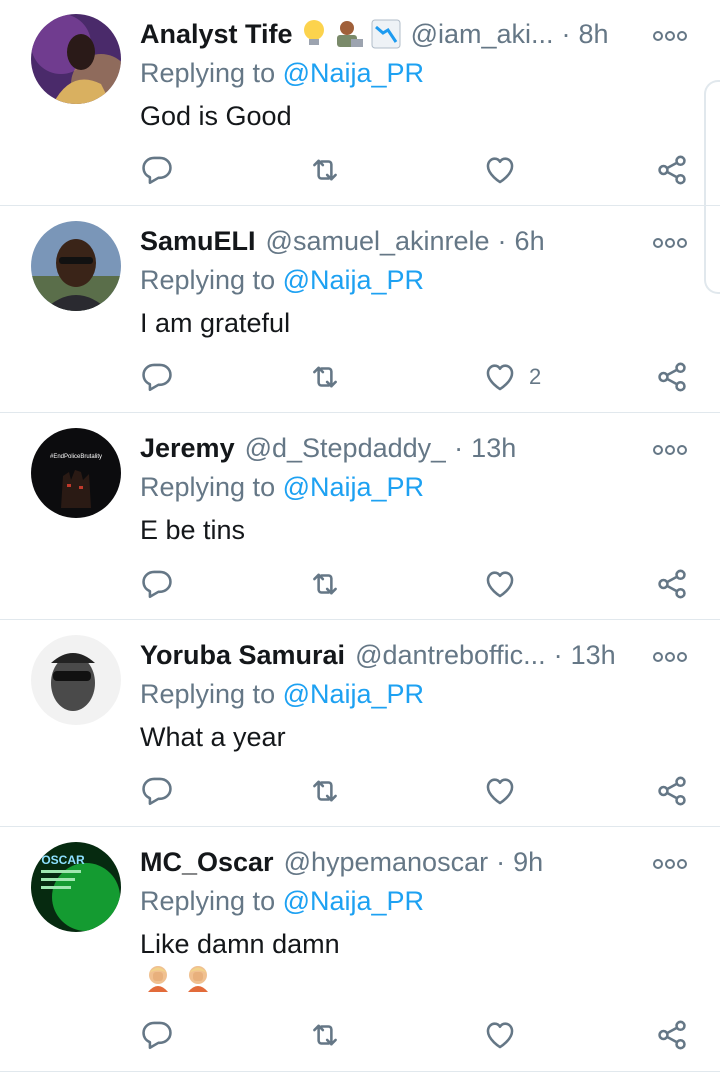  What do you see at coordinates (313, 32) in the screenshot?
I see `light-bulb-emoji` at bounding box center [313, 32].